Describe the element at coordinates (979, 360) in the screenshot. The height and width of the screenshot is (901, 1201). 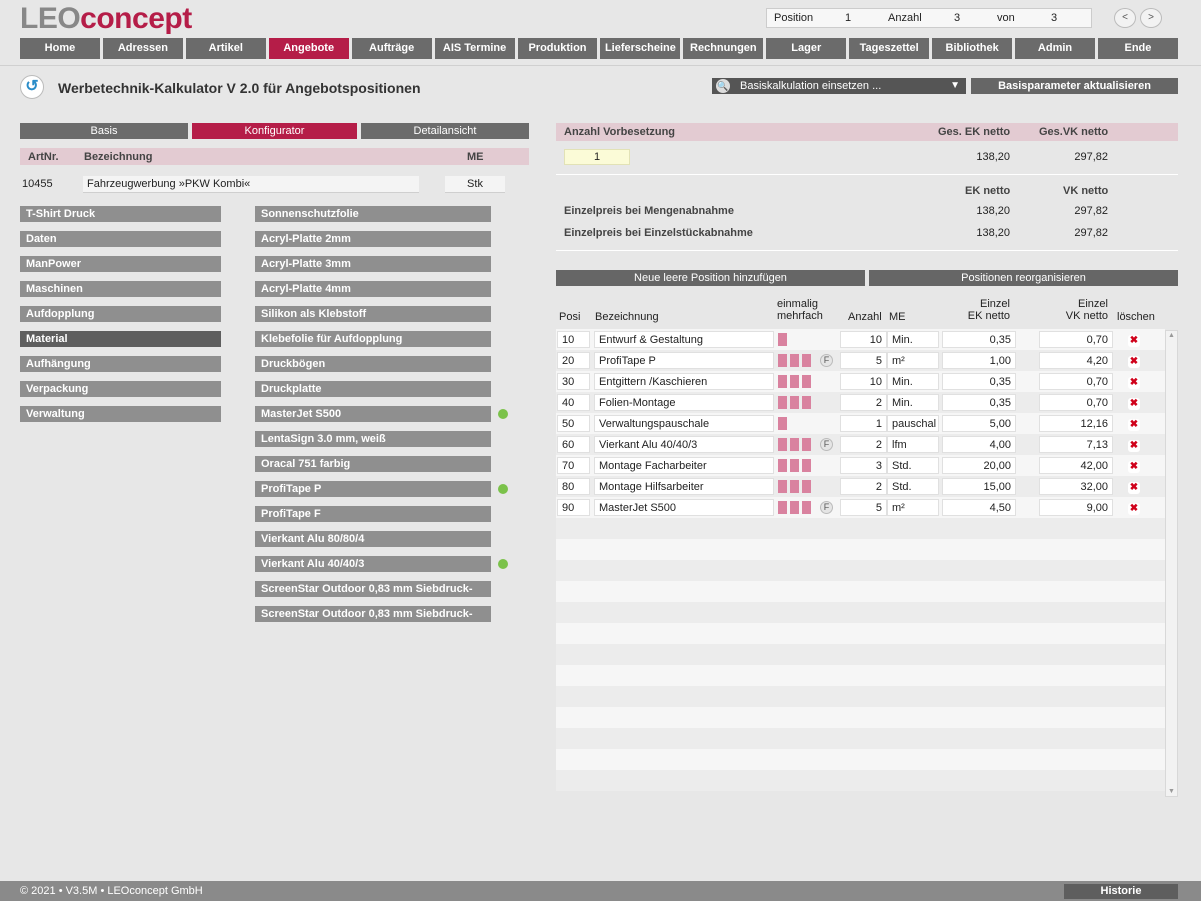
I see `einzel-ek-cell: 1,00` at that location.